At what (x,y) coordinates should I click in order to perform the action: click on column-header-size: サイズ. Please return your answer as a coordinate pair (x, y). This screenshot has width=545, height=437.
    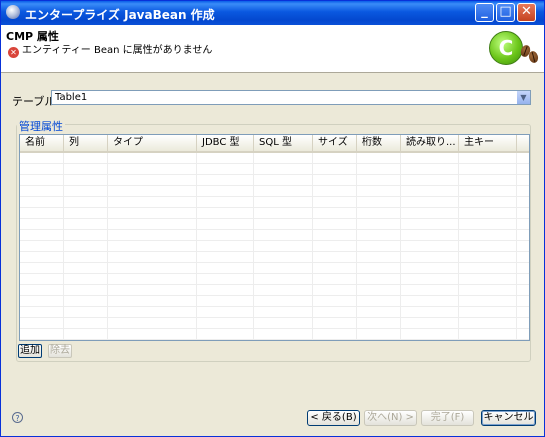
    Looking at the image, I should click on (335, 143).